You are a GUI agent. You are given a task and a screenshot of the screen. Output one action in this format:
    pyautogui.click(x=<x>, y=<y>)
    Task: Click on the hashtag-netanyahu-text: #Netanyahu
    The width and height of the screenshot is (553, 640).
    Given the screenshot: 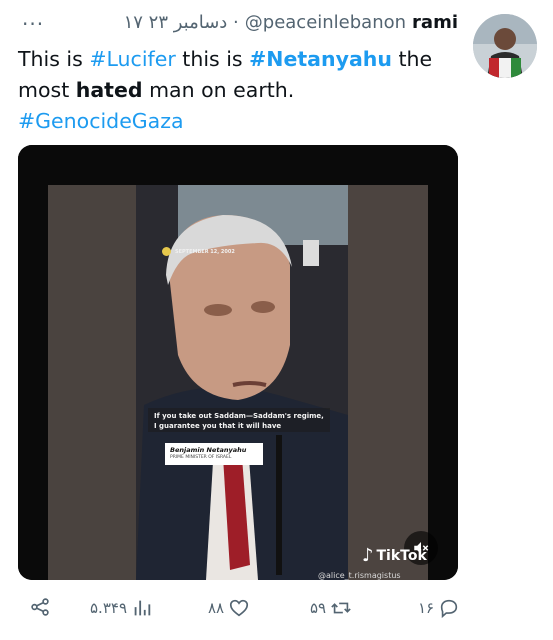 What is the action you would take?
    pyautogui.click(x=320, y=59)
    